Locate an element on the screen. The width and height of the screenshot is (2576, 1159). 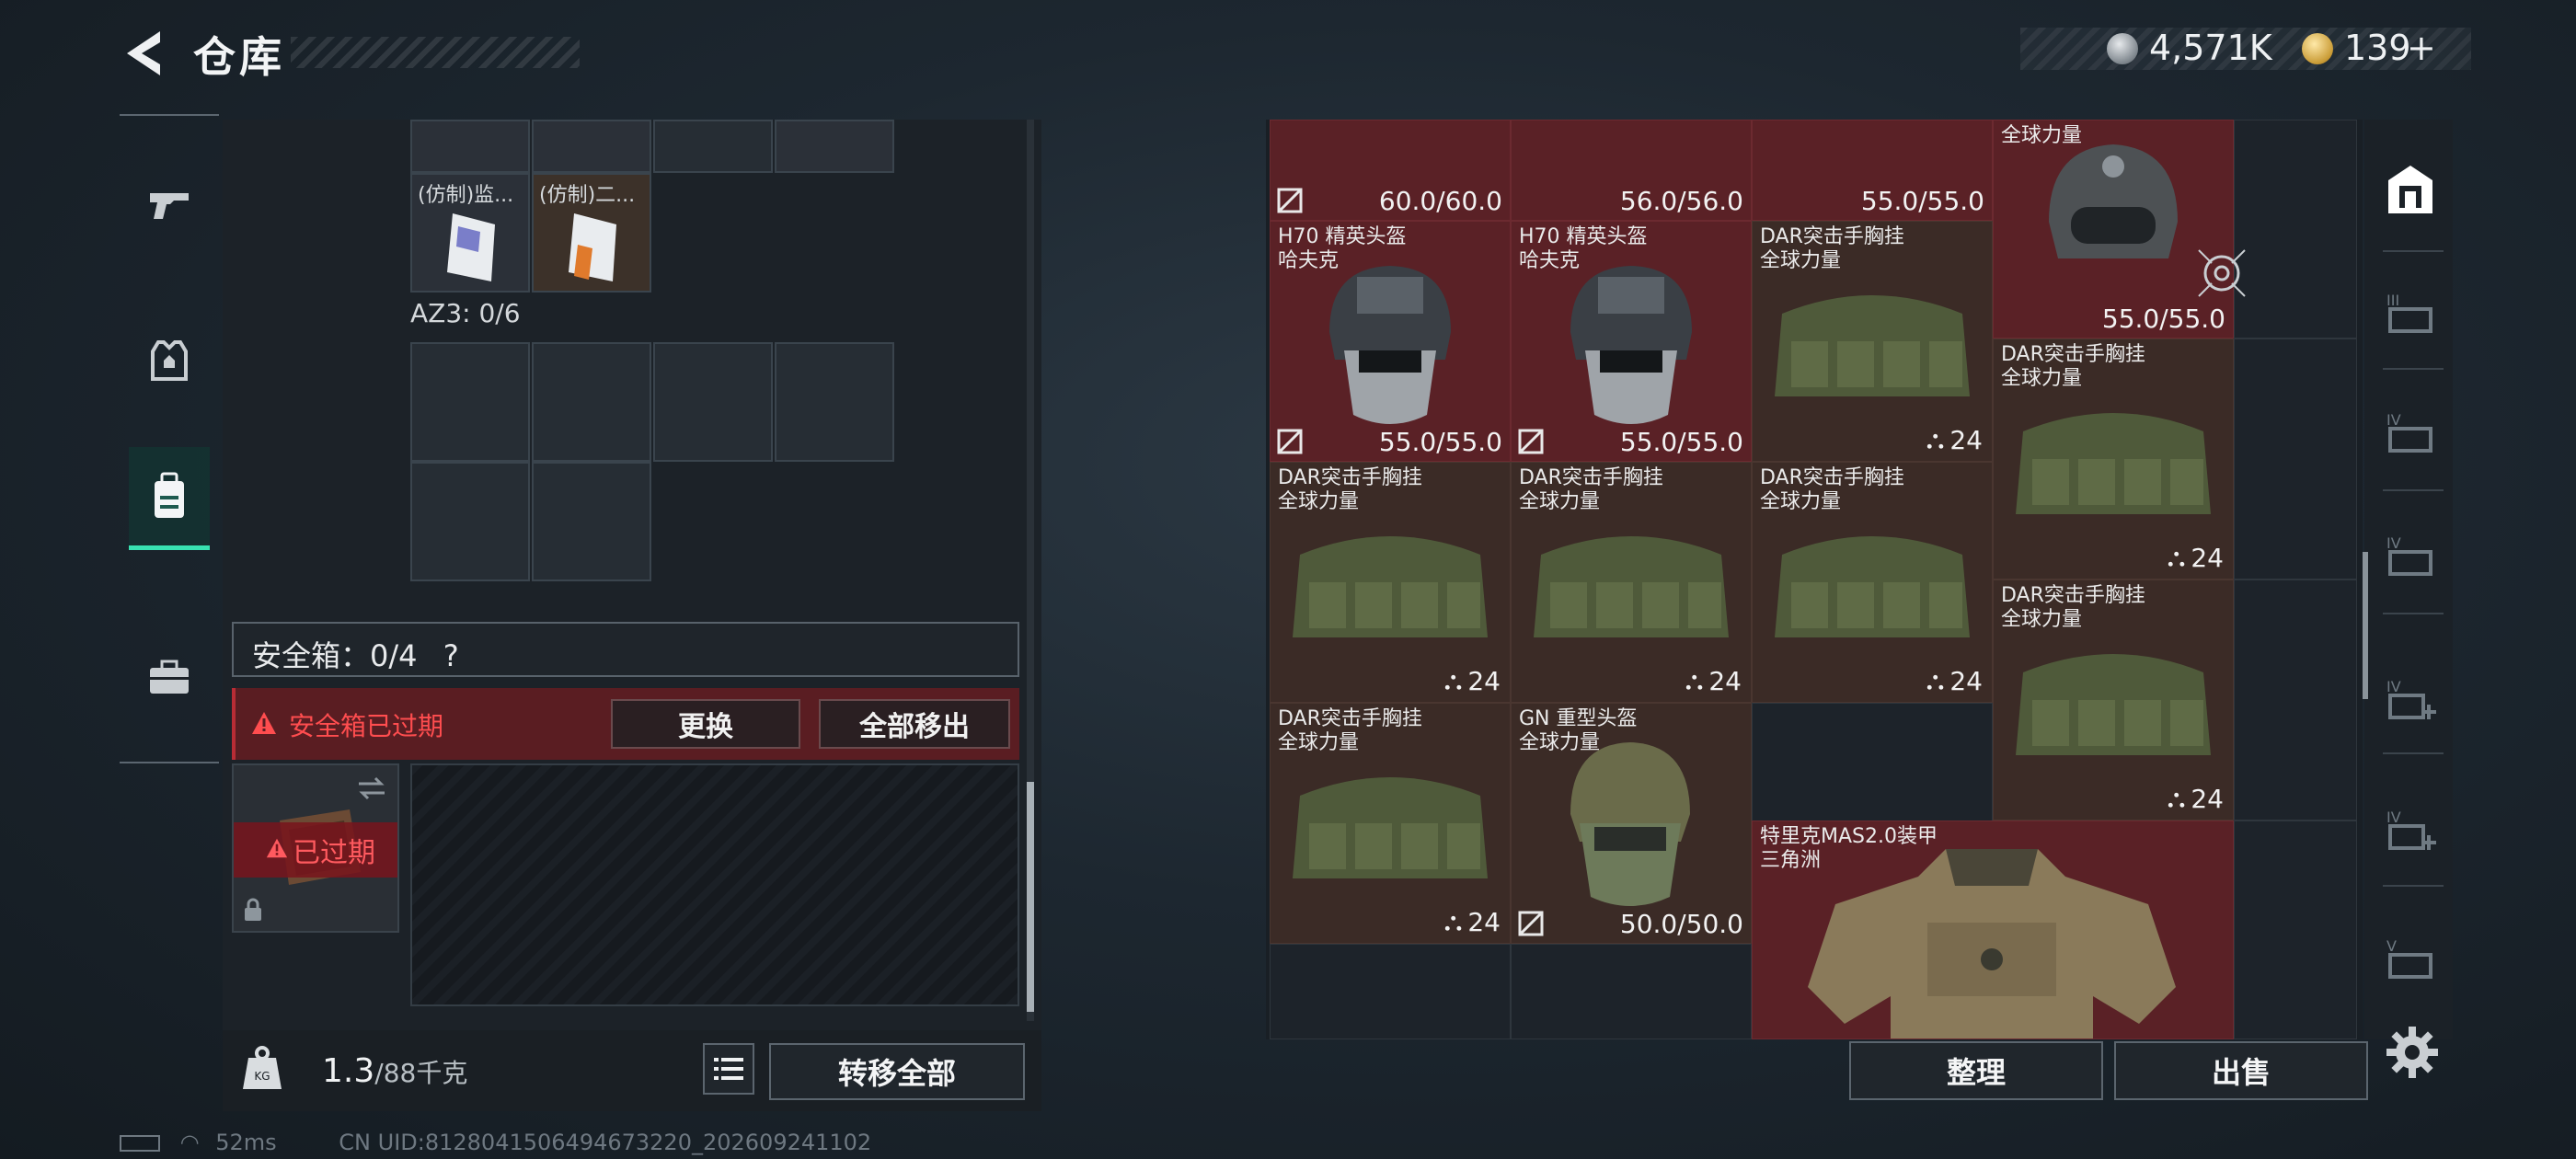
nav-armor is located at coordinates (169, 360).